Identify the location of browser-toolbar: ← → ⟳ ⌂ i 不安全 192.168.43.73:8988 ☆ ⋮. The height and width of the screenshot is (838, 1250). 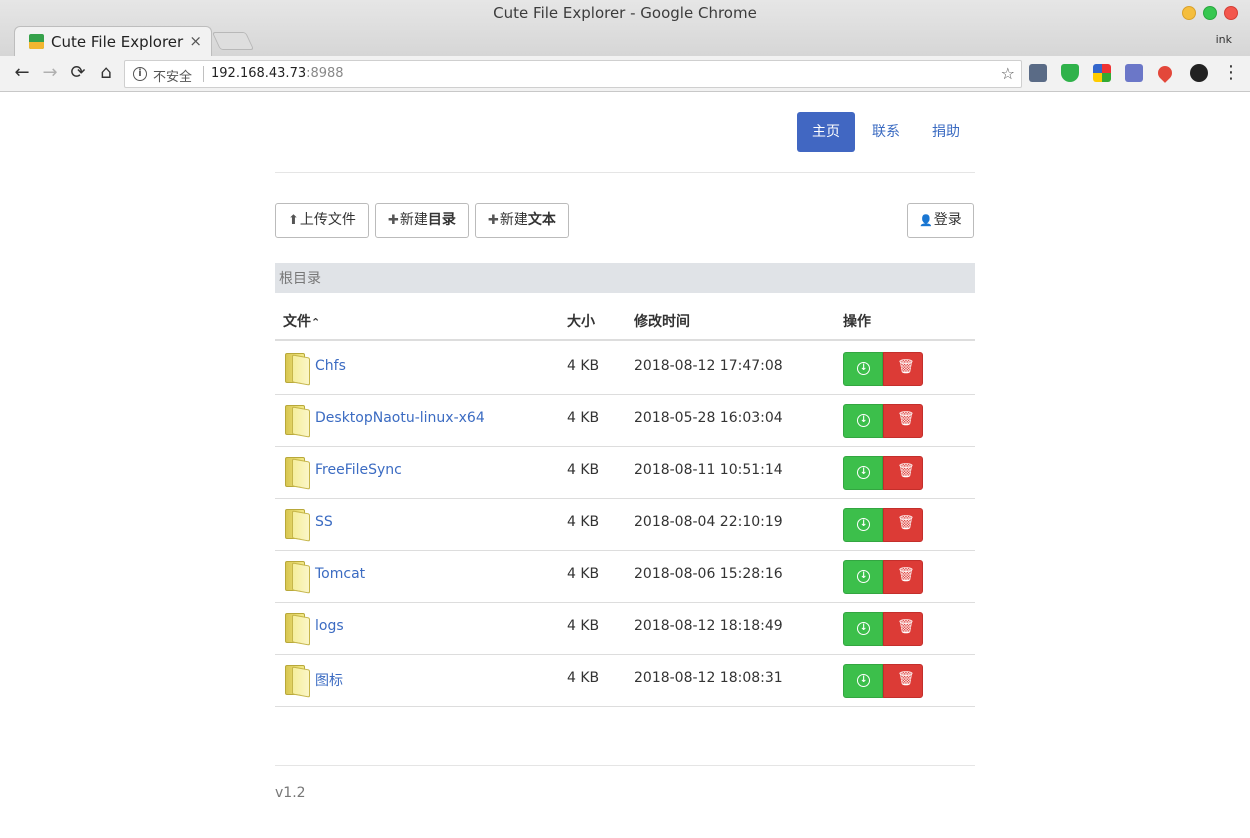
(625, 74).